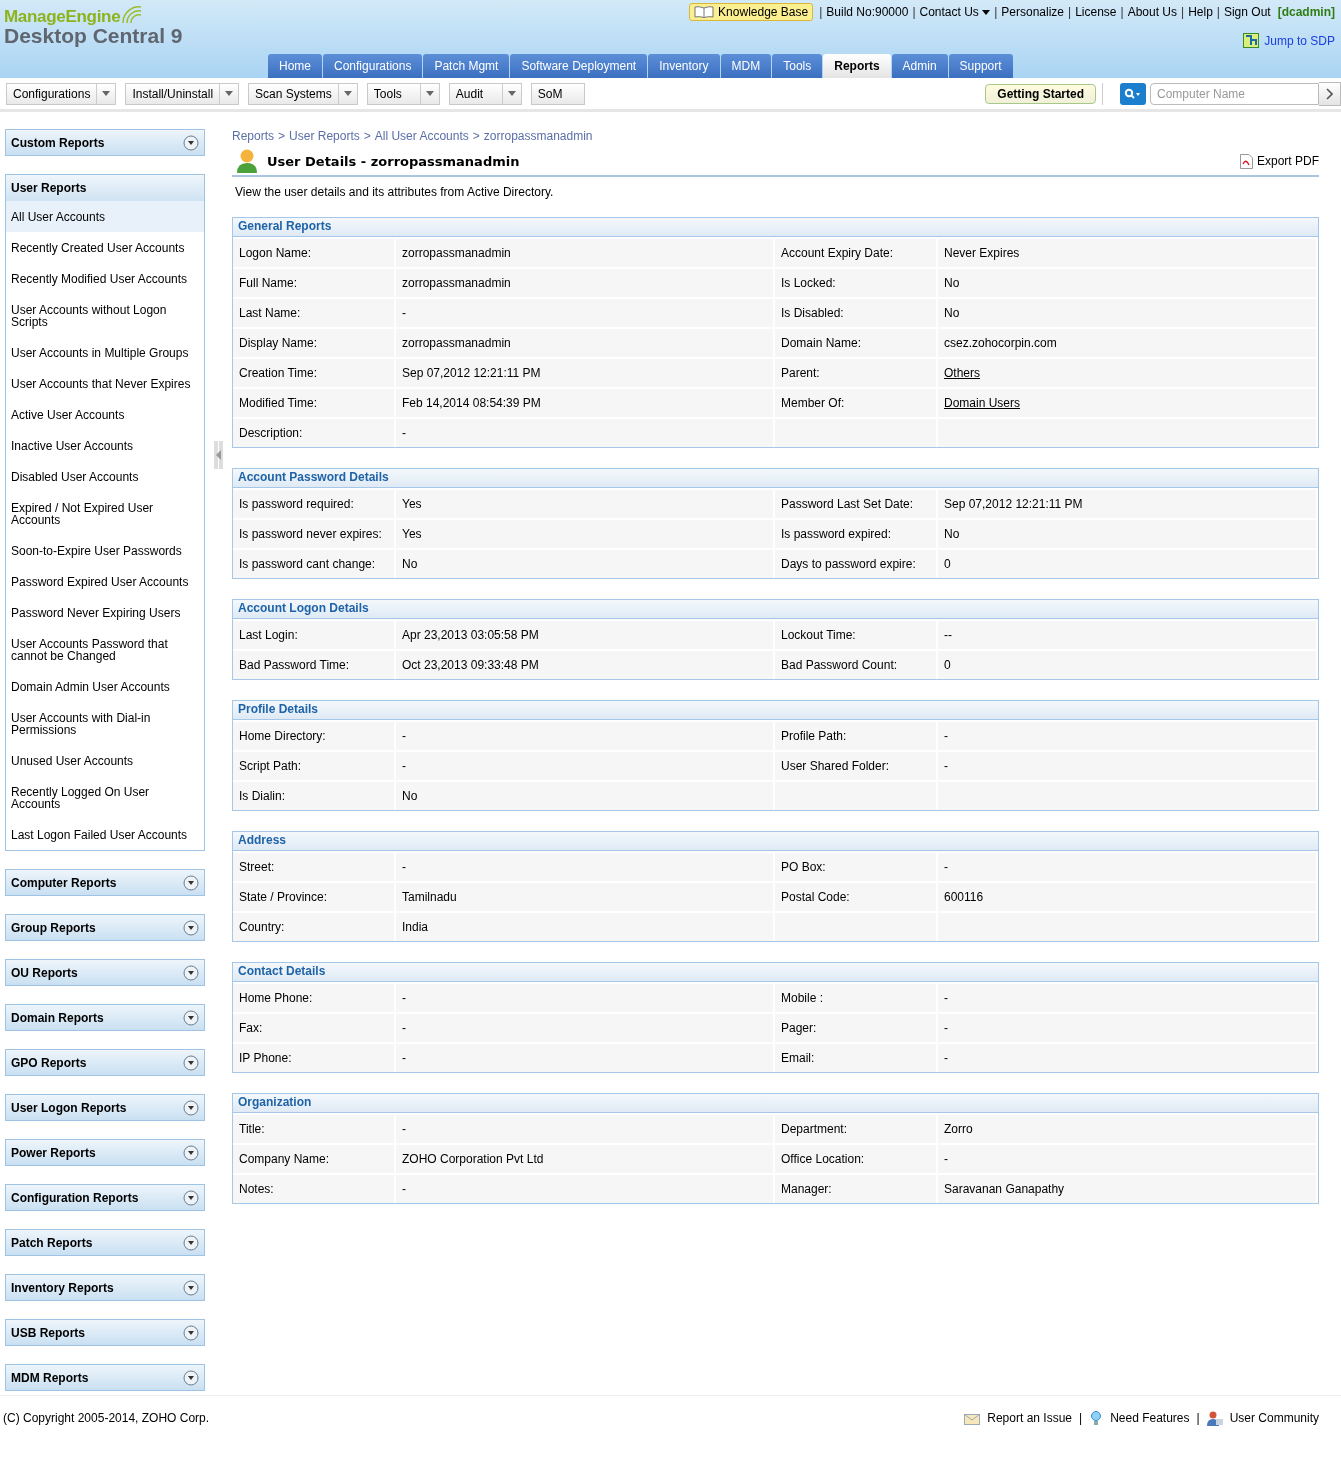 Image resolution: width=1341 pixels, height=1464 pixels. Describe the element at coordinates (415, 927) in the screenshot. I see `field-value: India` at that location.